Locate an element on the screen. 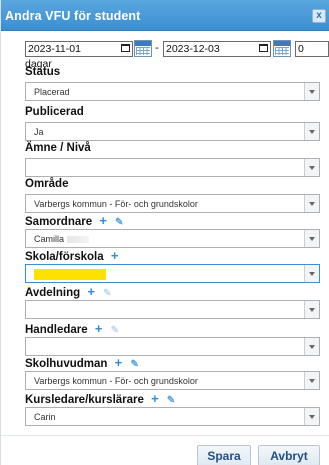  samordnare-label-row: Samordnare + ✎ is located at coordinates (74, 220).